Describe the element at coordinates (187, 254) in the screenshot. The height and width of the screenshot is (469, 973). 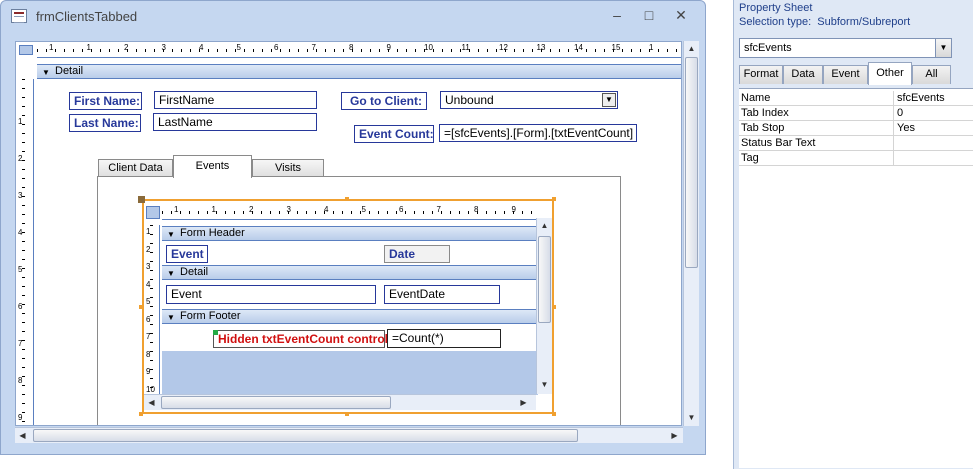
I see `header-event-label: Event` at that location.